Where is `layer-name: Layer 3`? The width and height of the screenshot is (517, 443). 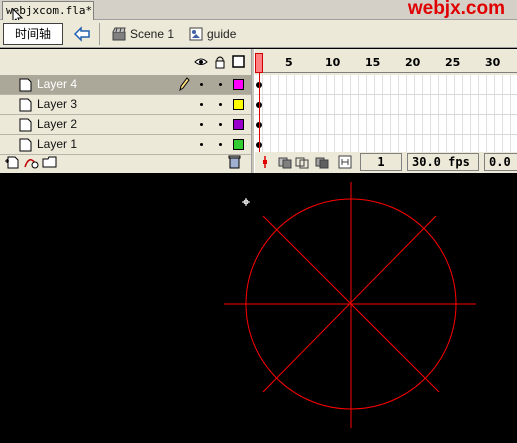
layer-name: Layer 3 is located at coordinates (57, 104).